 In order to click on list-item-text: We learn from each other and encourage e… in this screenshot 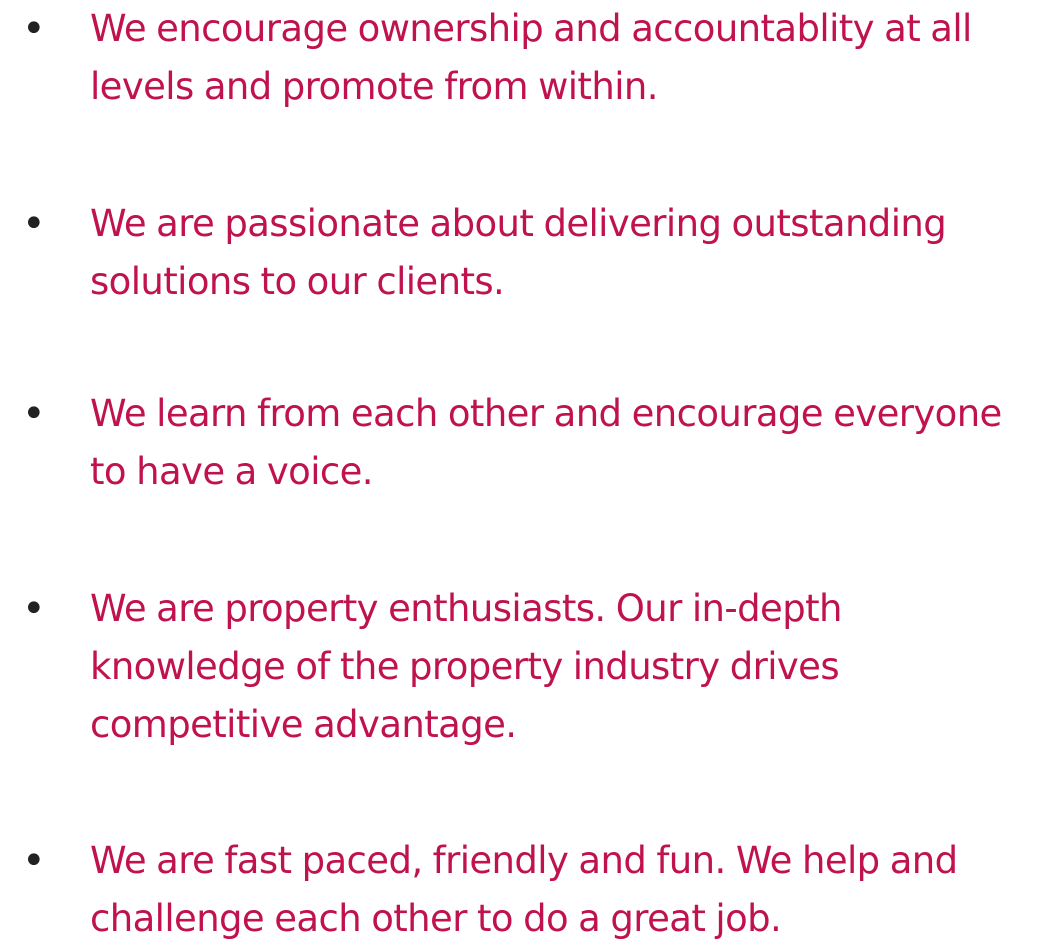, I will do `click(546, 442)`.